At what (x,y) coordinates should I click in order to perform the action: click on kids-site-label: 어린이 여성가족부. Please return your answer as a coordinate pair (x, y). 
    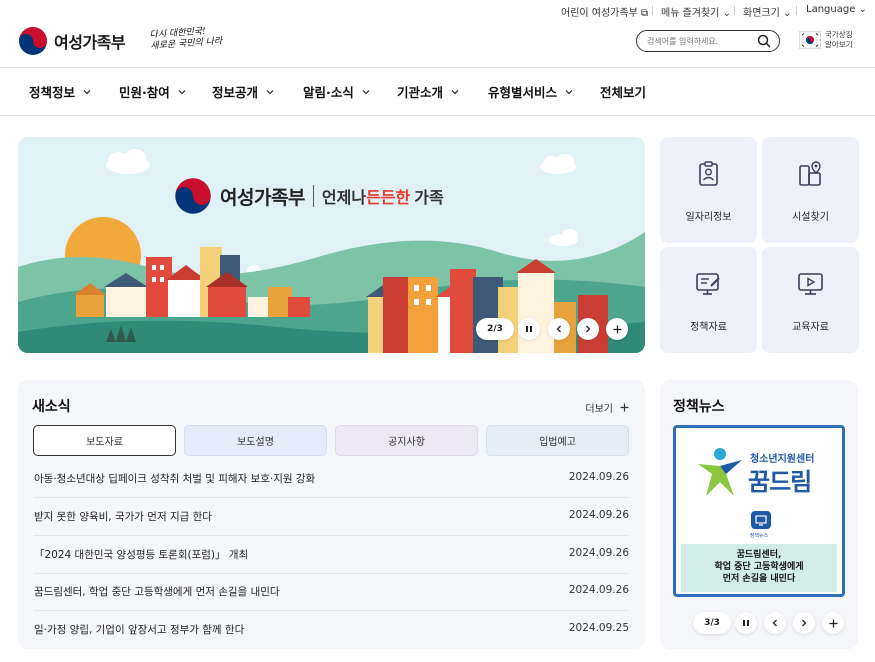
    Looking at the image, I should click on (599, 13).